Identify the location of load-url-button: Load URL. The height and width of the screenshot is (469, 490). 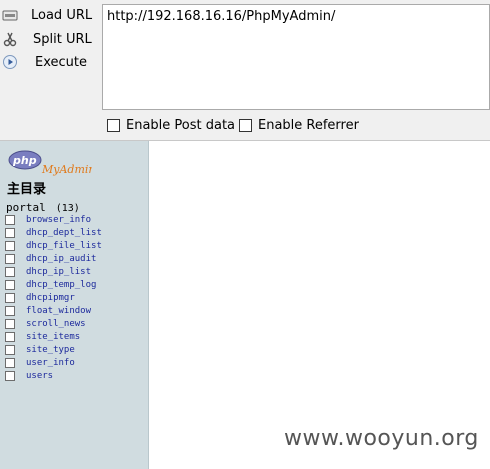
(50, 15).